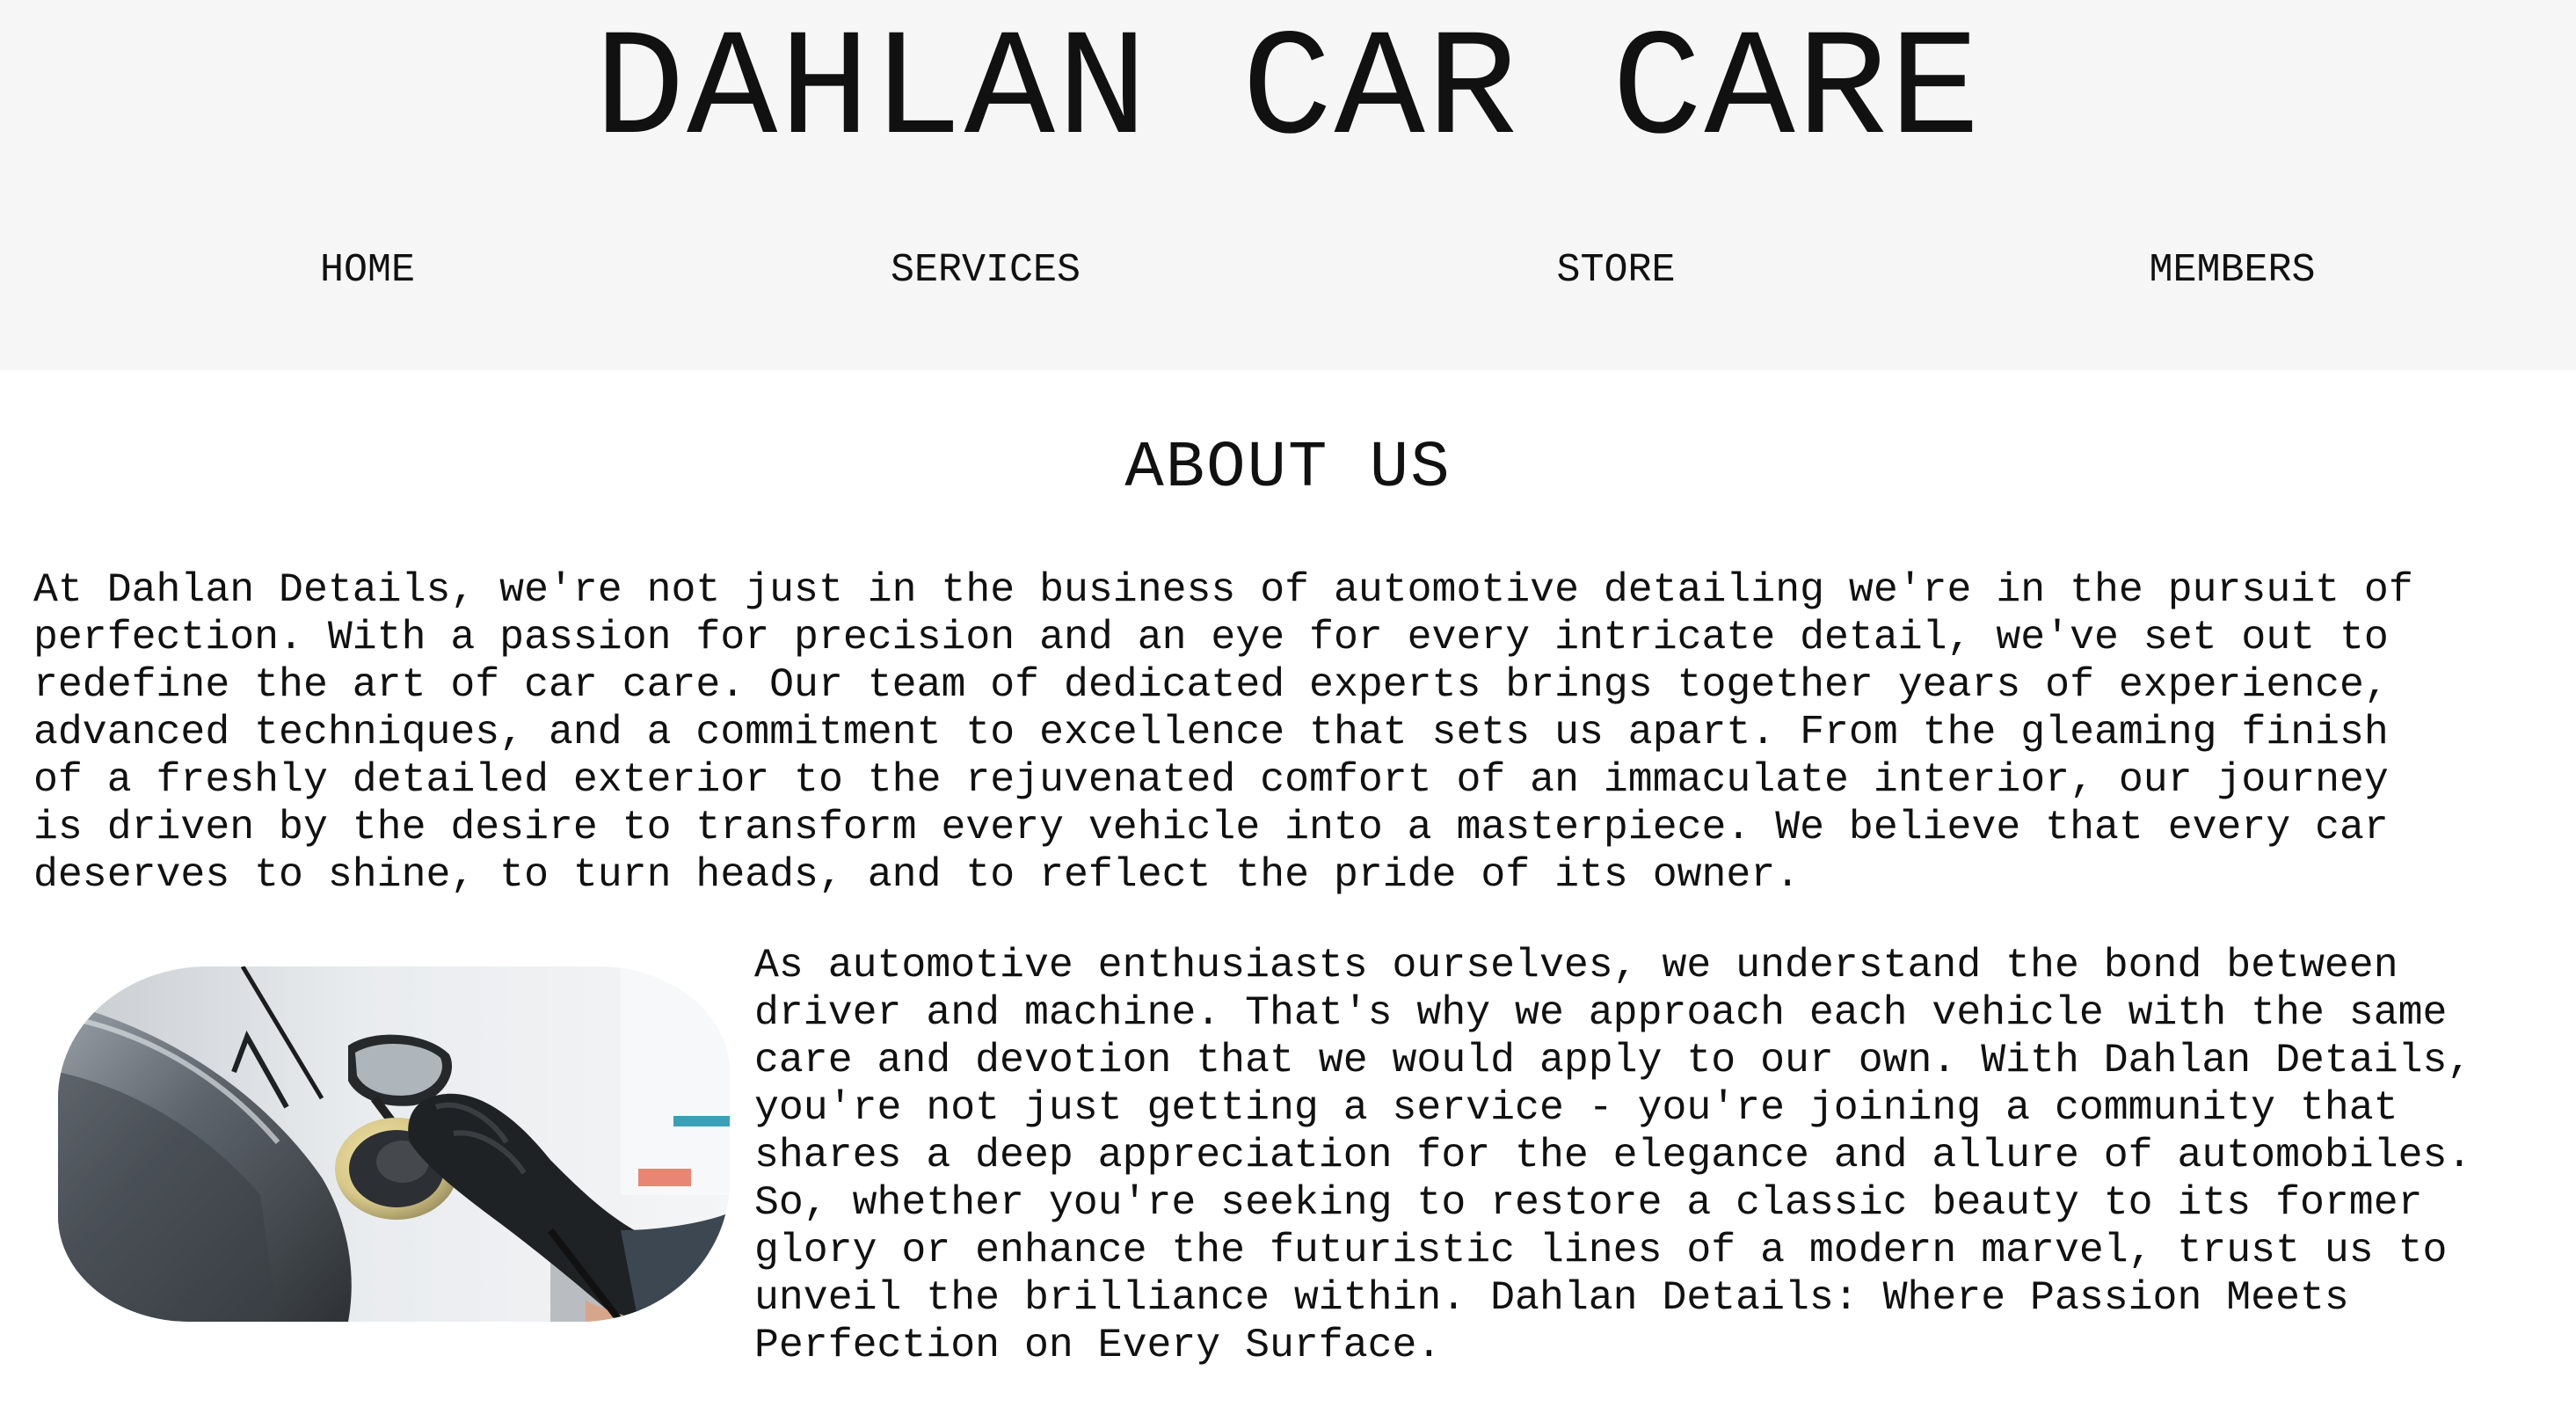  What do you see at coordinates (986, 270) in the screenshot?
I see `nav-services-link: SERVICES` at bounding box center [986, 270].